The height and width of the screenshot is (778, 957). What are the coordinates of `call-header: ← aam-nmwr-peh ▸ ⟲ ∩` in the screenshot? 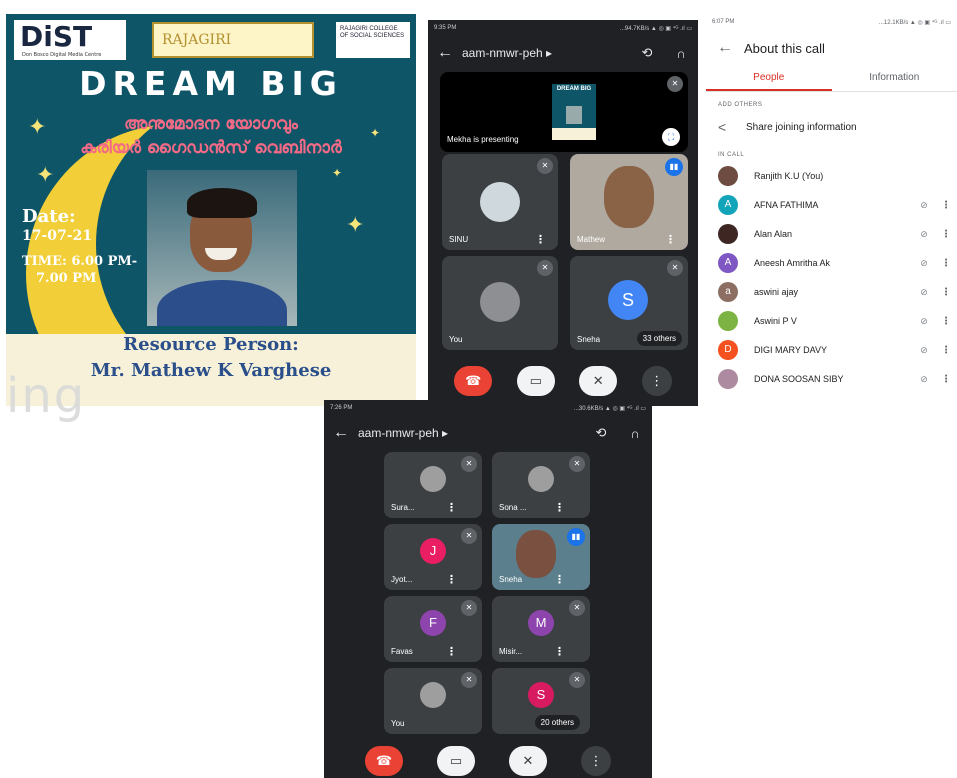 It's located at (563, 53).